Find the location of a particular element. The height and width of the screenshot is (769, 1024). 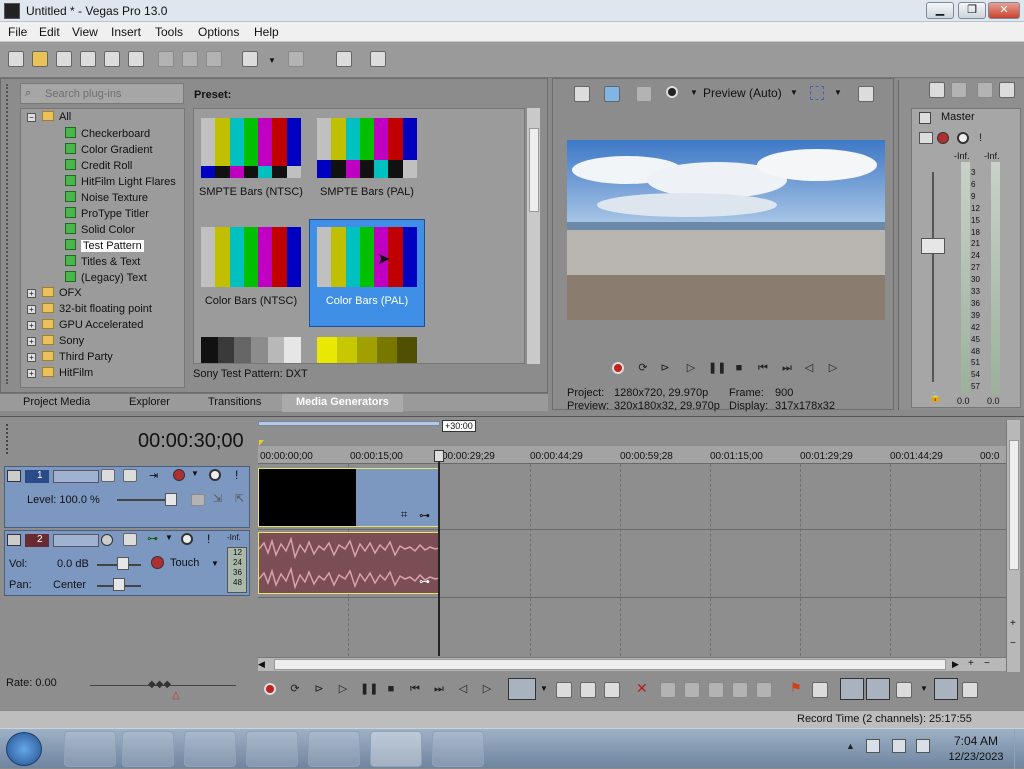

tree-item-all: − All is located at coordinates (49, 119).